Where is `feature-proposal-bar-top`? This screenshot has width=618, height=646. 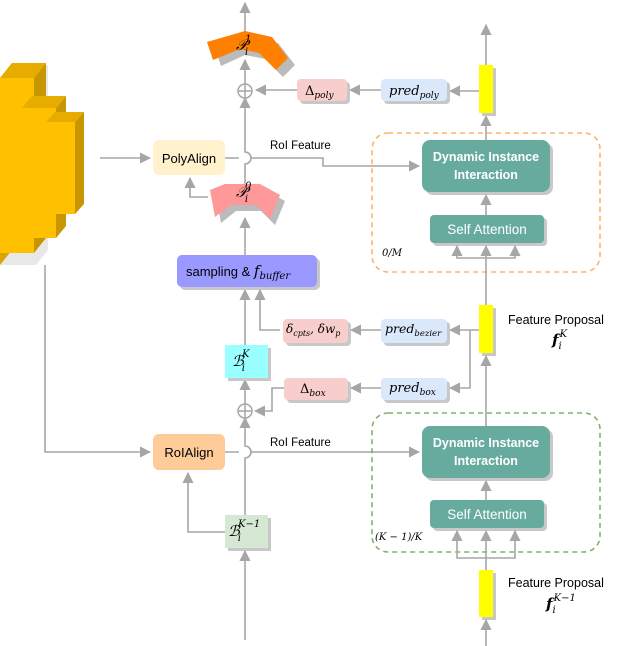 feature-proposal-bar-top is located at coordinates (486, 89).